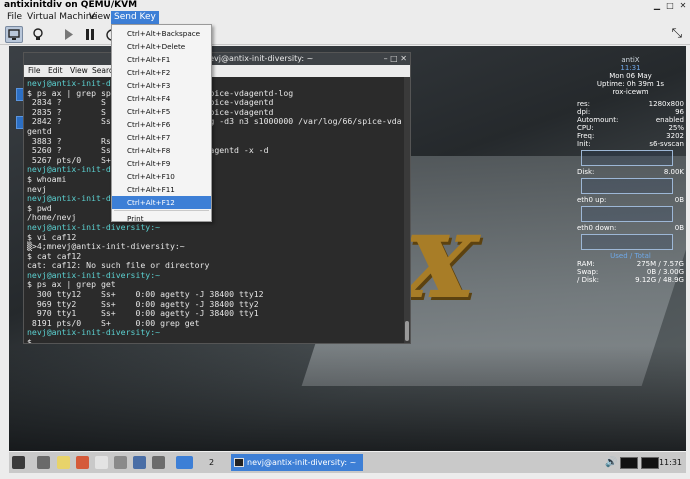 The width and height of the screenshot is (690, 479). What do you see at coordinates (47, 178) in the screenshot?
I see `terminal-line-text: $ whoami` at bounding box center [47, 178].